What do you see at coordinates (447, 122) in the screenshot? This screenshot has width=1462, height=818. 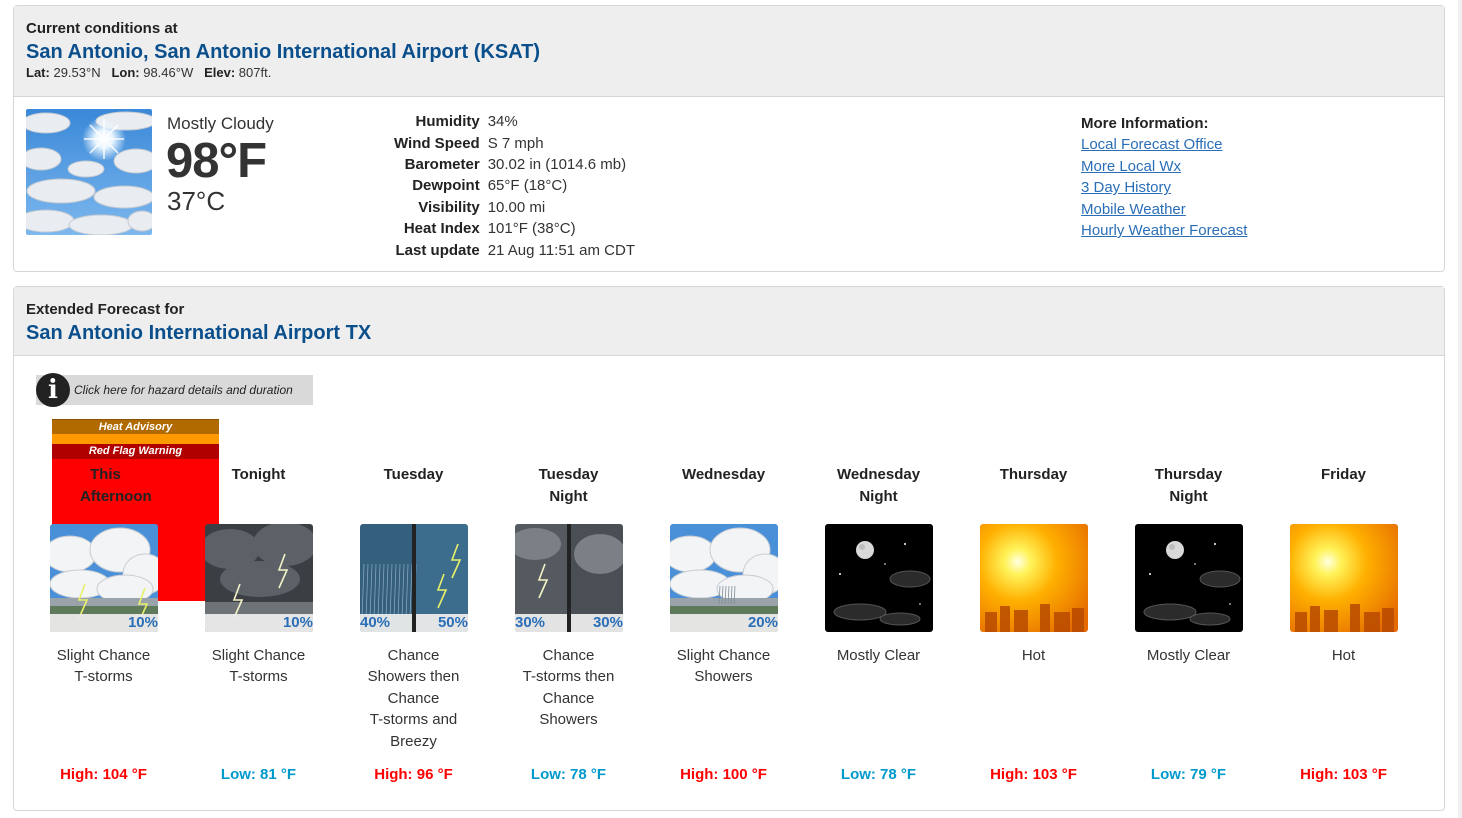 I see `detail-label: Humidity` at bounding box center [447, 122].